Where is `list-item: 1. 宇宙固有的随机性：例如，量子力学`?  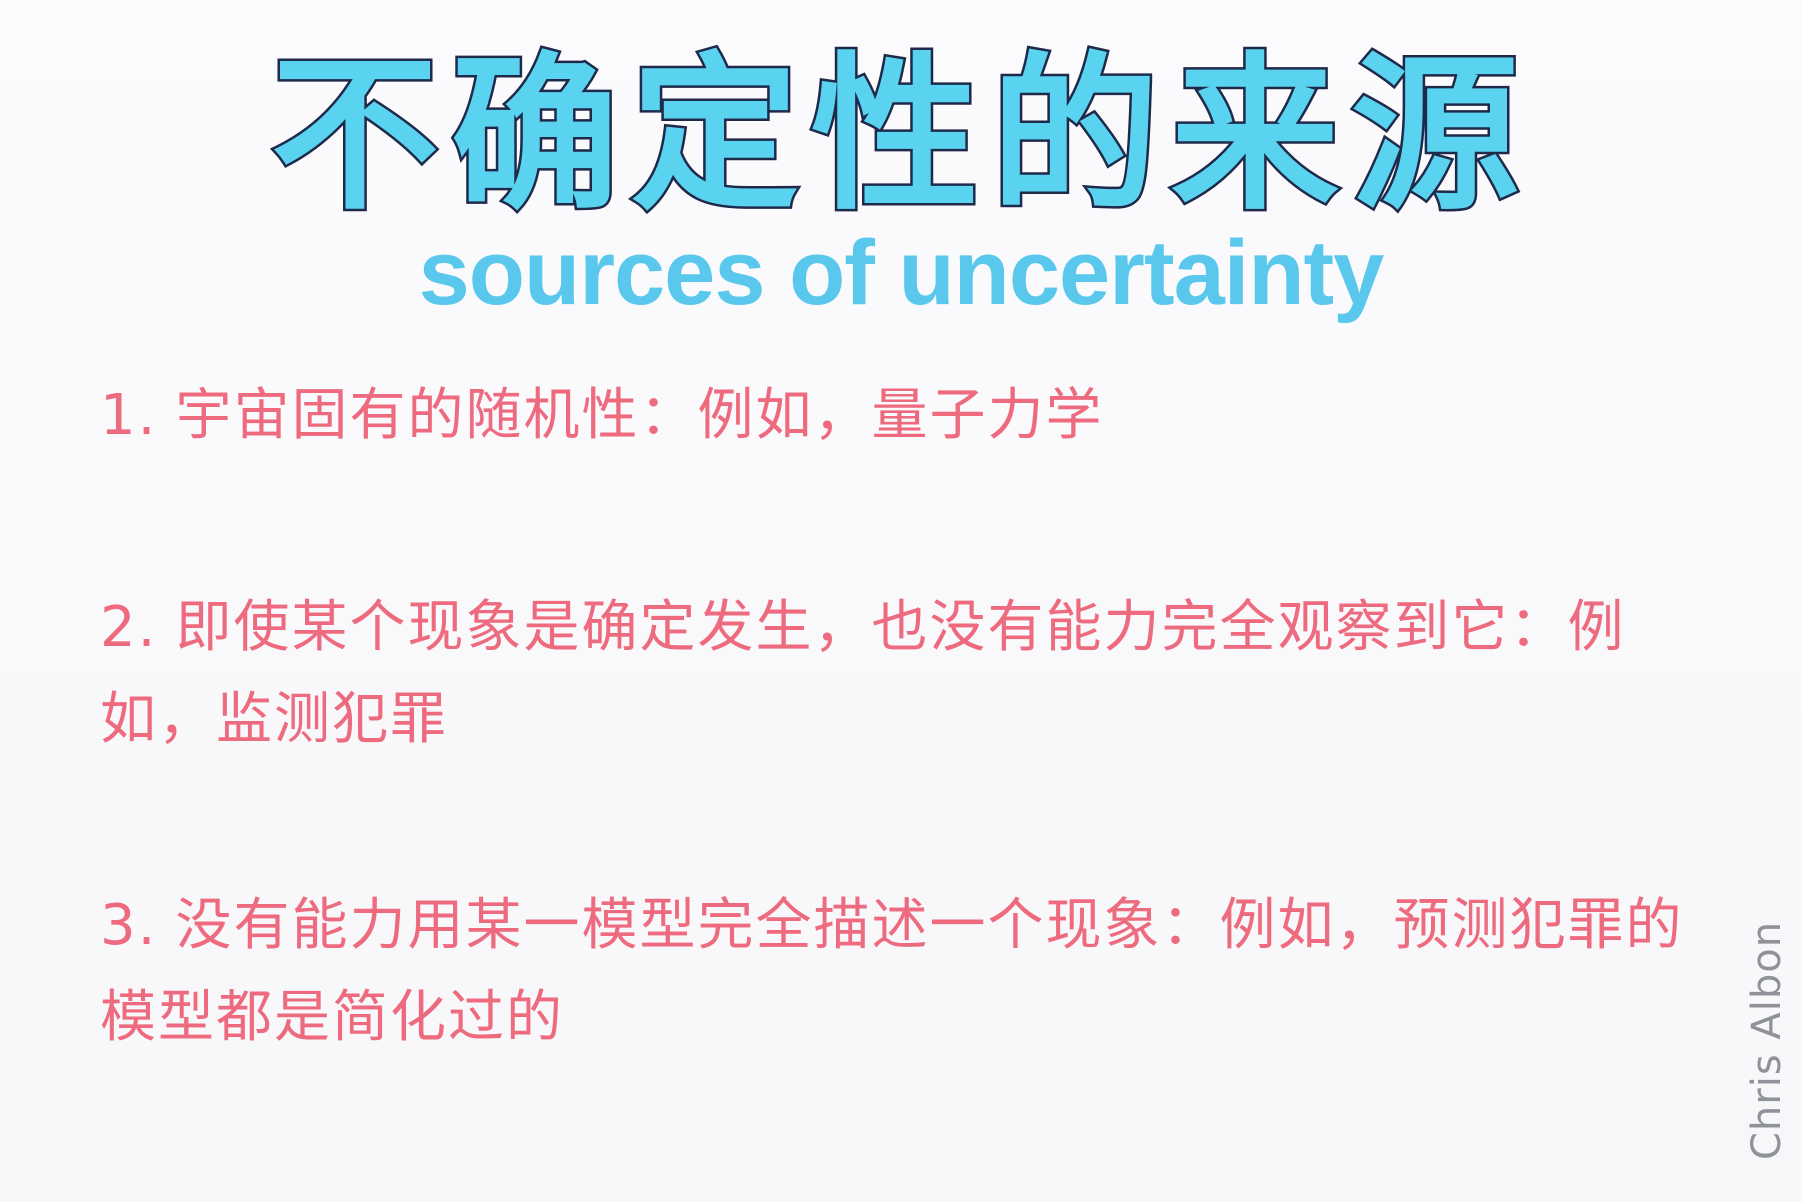 list-item: 1. 宇宙固有的随机性：例如，量子力学 is located at coordinates (900, 416).